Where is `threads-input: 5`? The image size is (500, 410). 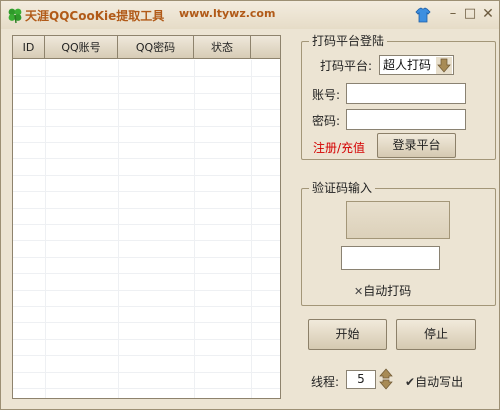 threads-input: 5 is located at coordinates (361, 379).